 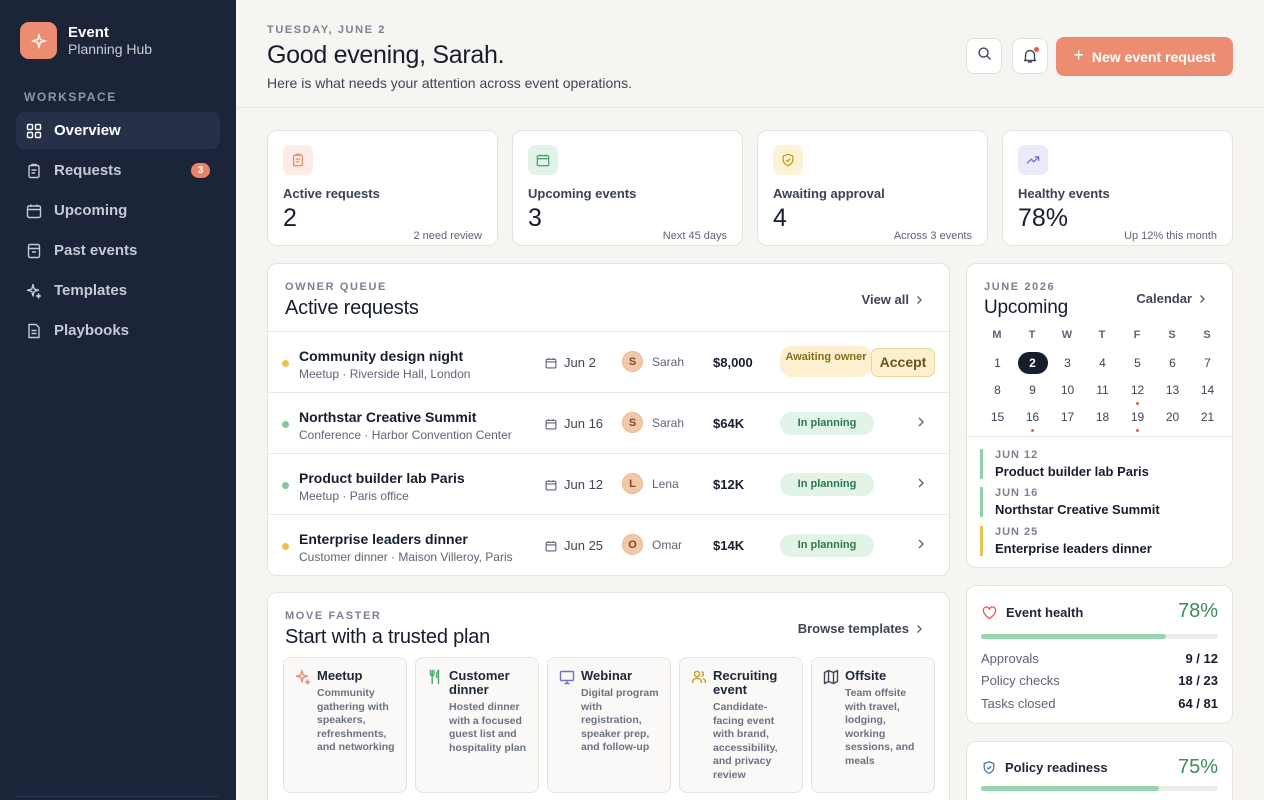 I want to click on calendar-day: 14, so click(x=1207, y=390).